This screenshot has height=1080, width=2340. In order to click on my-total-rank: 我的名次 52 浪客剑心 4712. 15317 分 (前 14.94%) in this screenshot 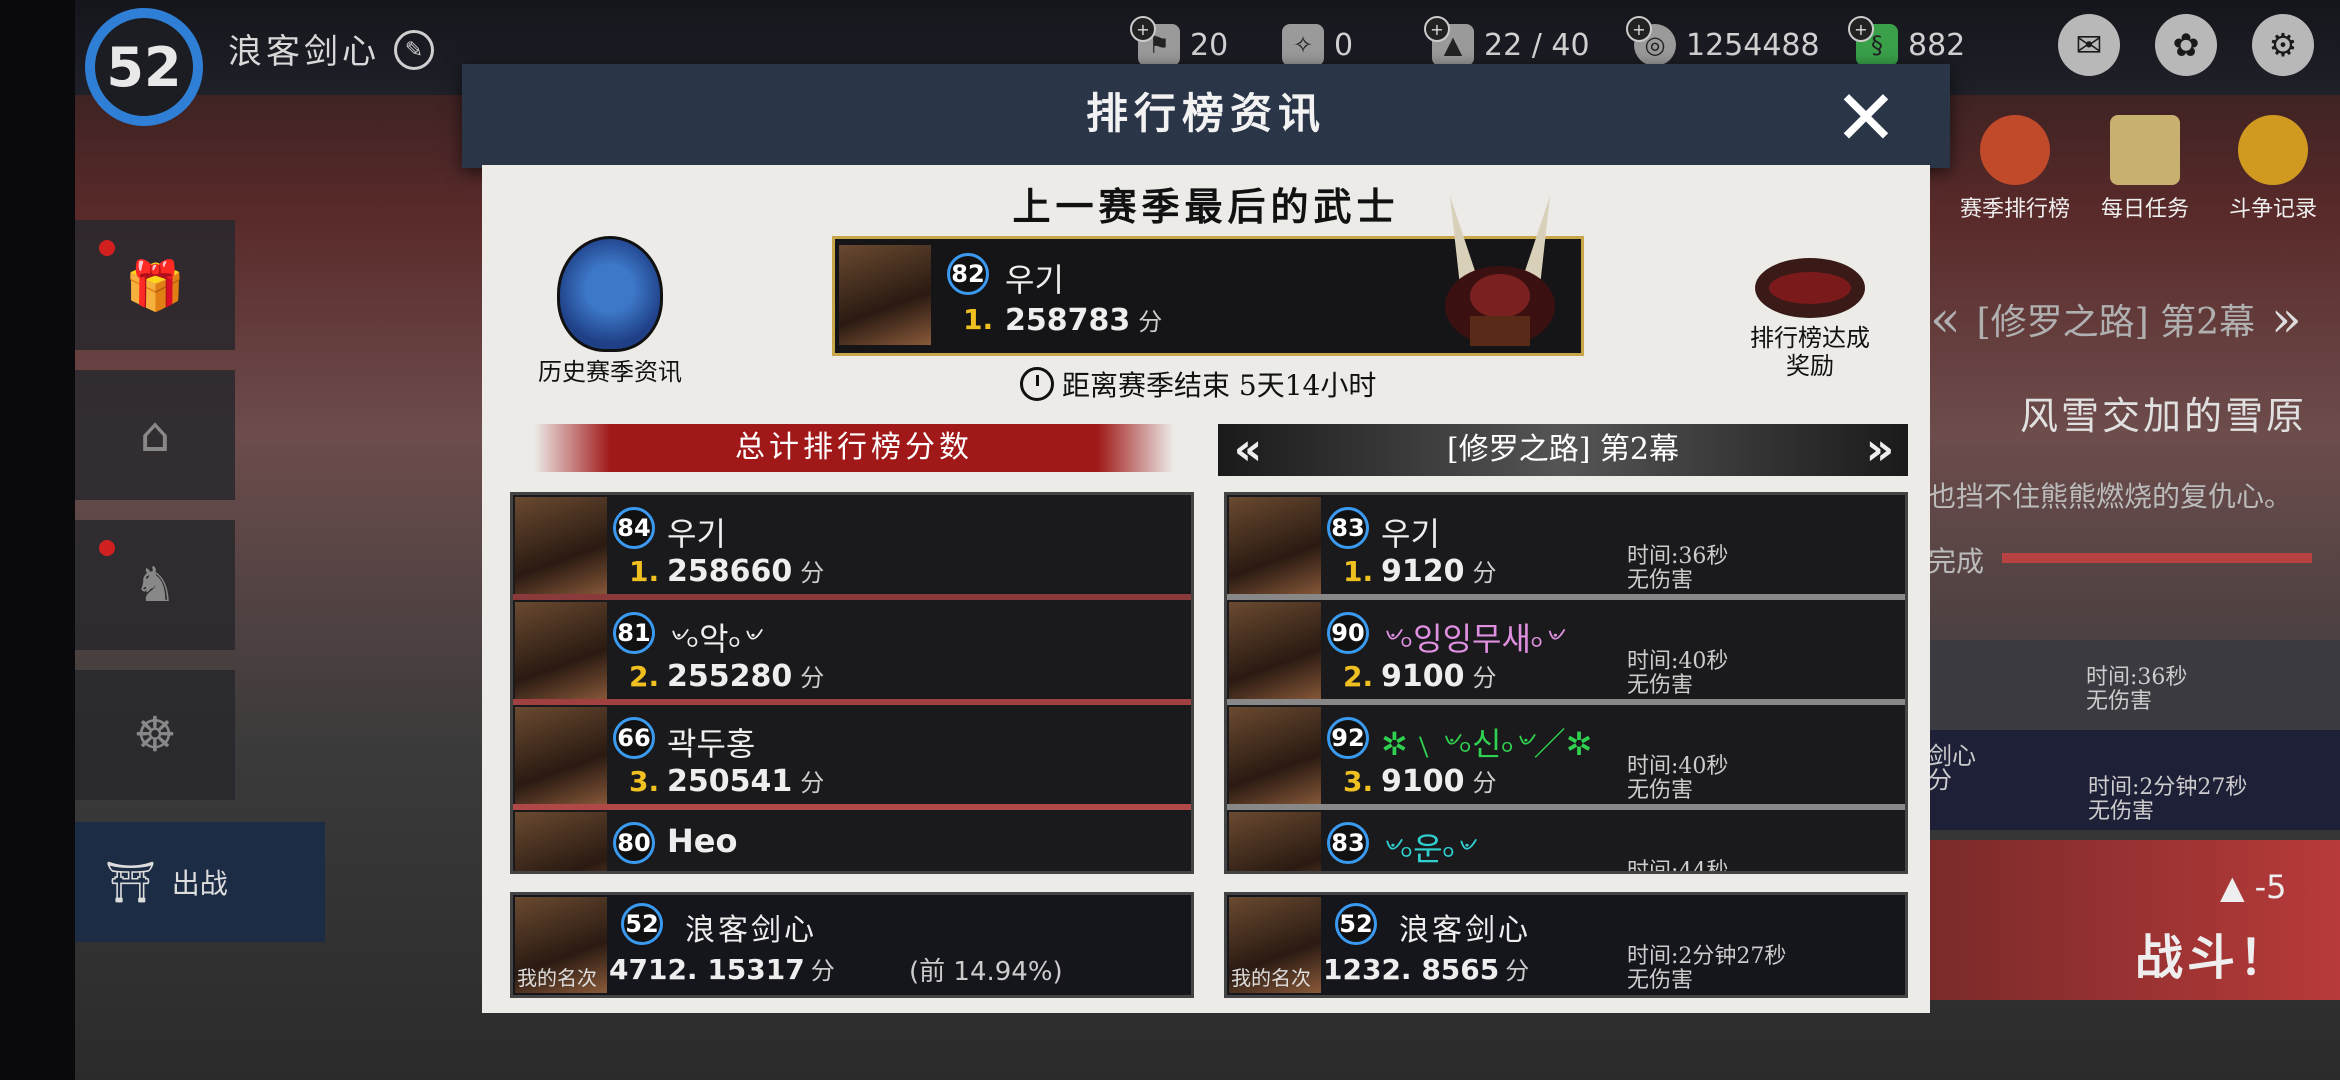, I will do `click(852, 945)`.